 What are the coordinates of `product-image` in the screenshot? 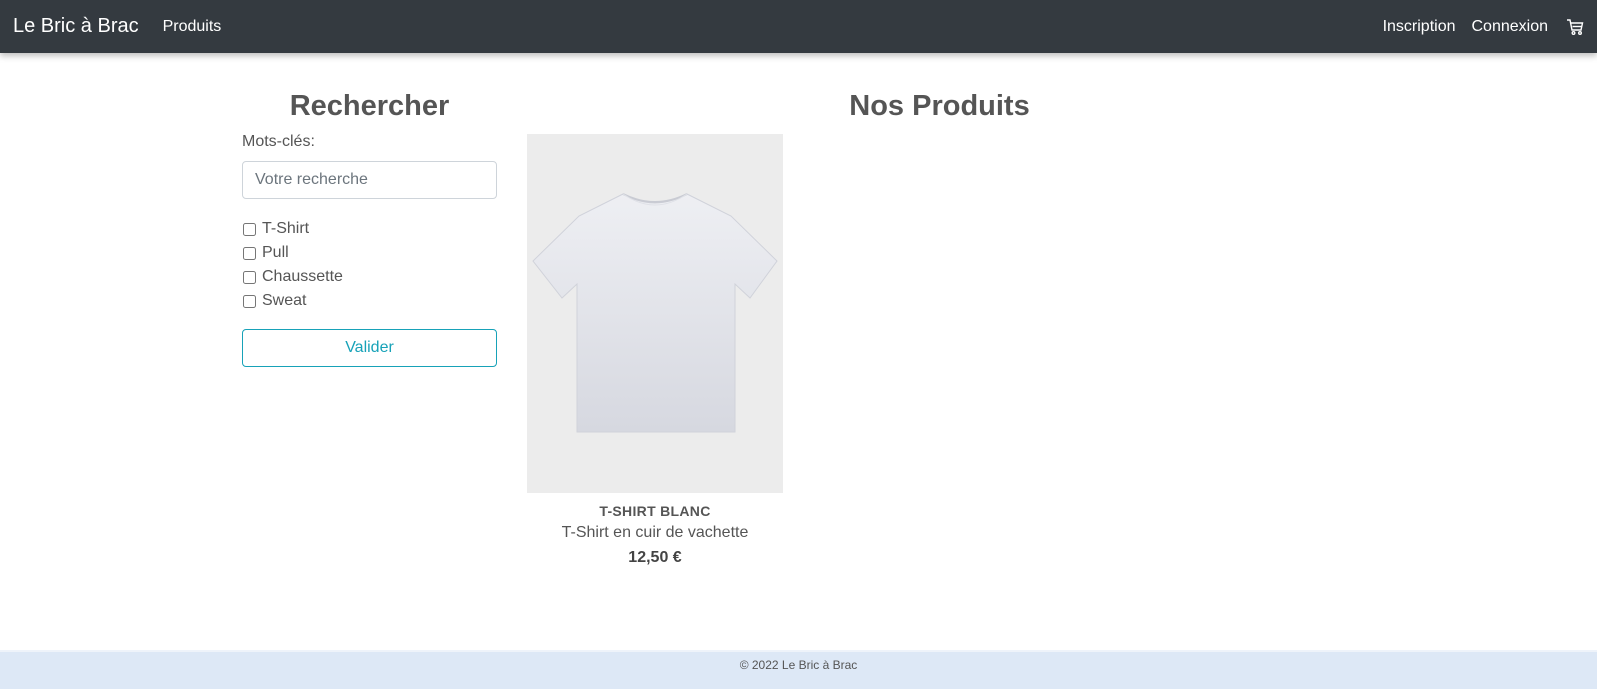 It's located at (655, 313).